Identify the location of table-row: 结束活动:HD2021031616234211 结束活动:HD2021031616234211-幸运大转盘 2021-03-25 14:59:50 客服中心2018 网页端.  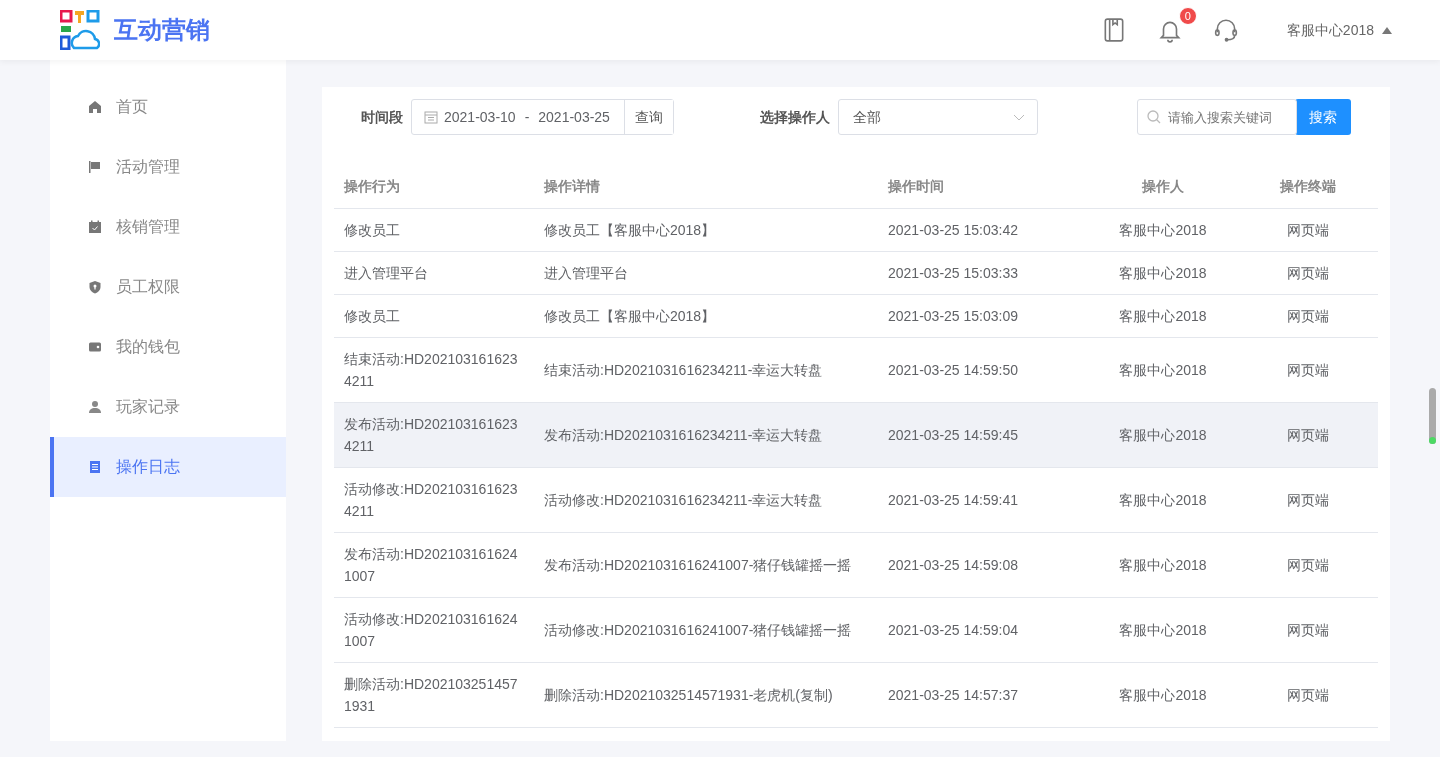
(856, 369).